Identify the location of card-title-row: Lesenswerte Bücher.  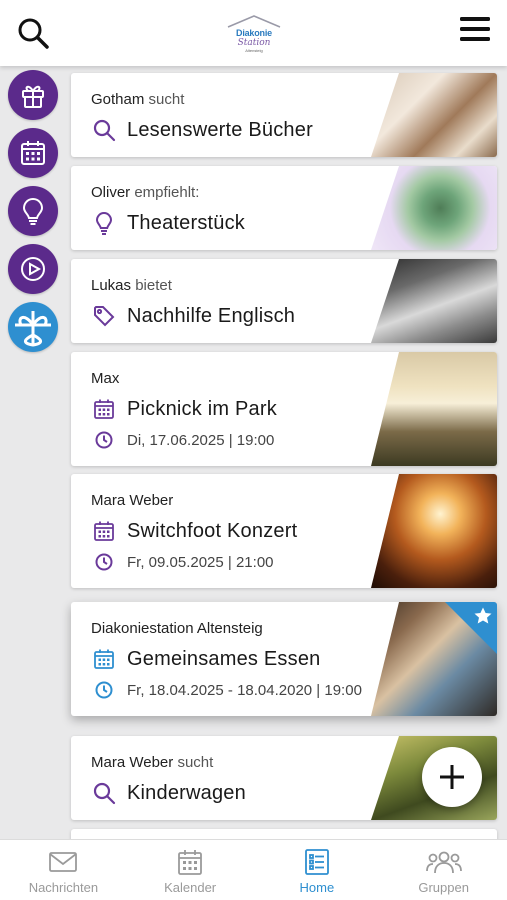
(202, 130).